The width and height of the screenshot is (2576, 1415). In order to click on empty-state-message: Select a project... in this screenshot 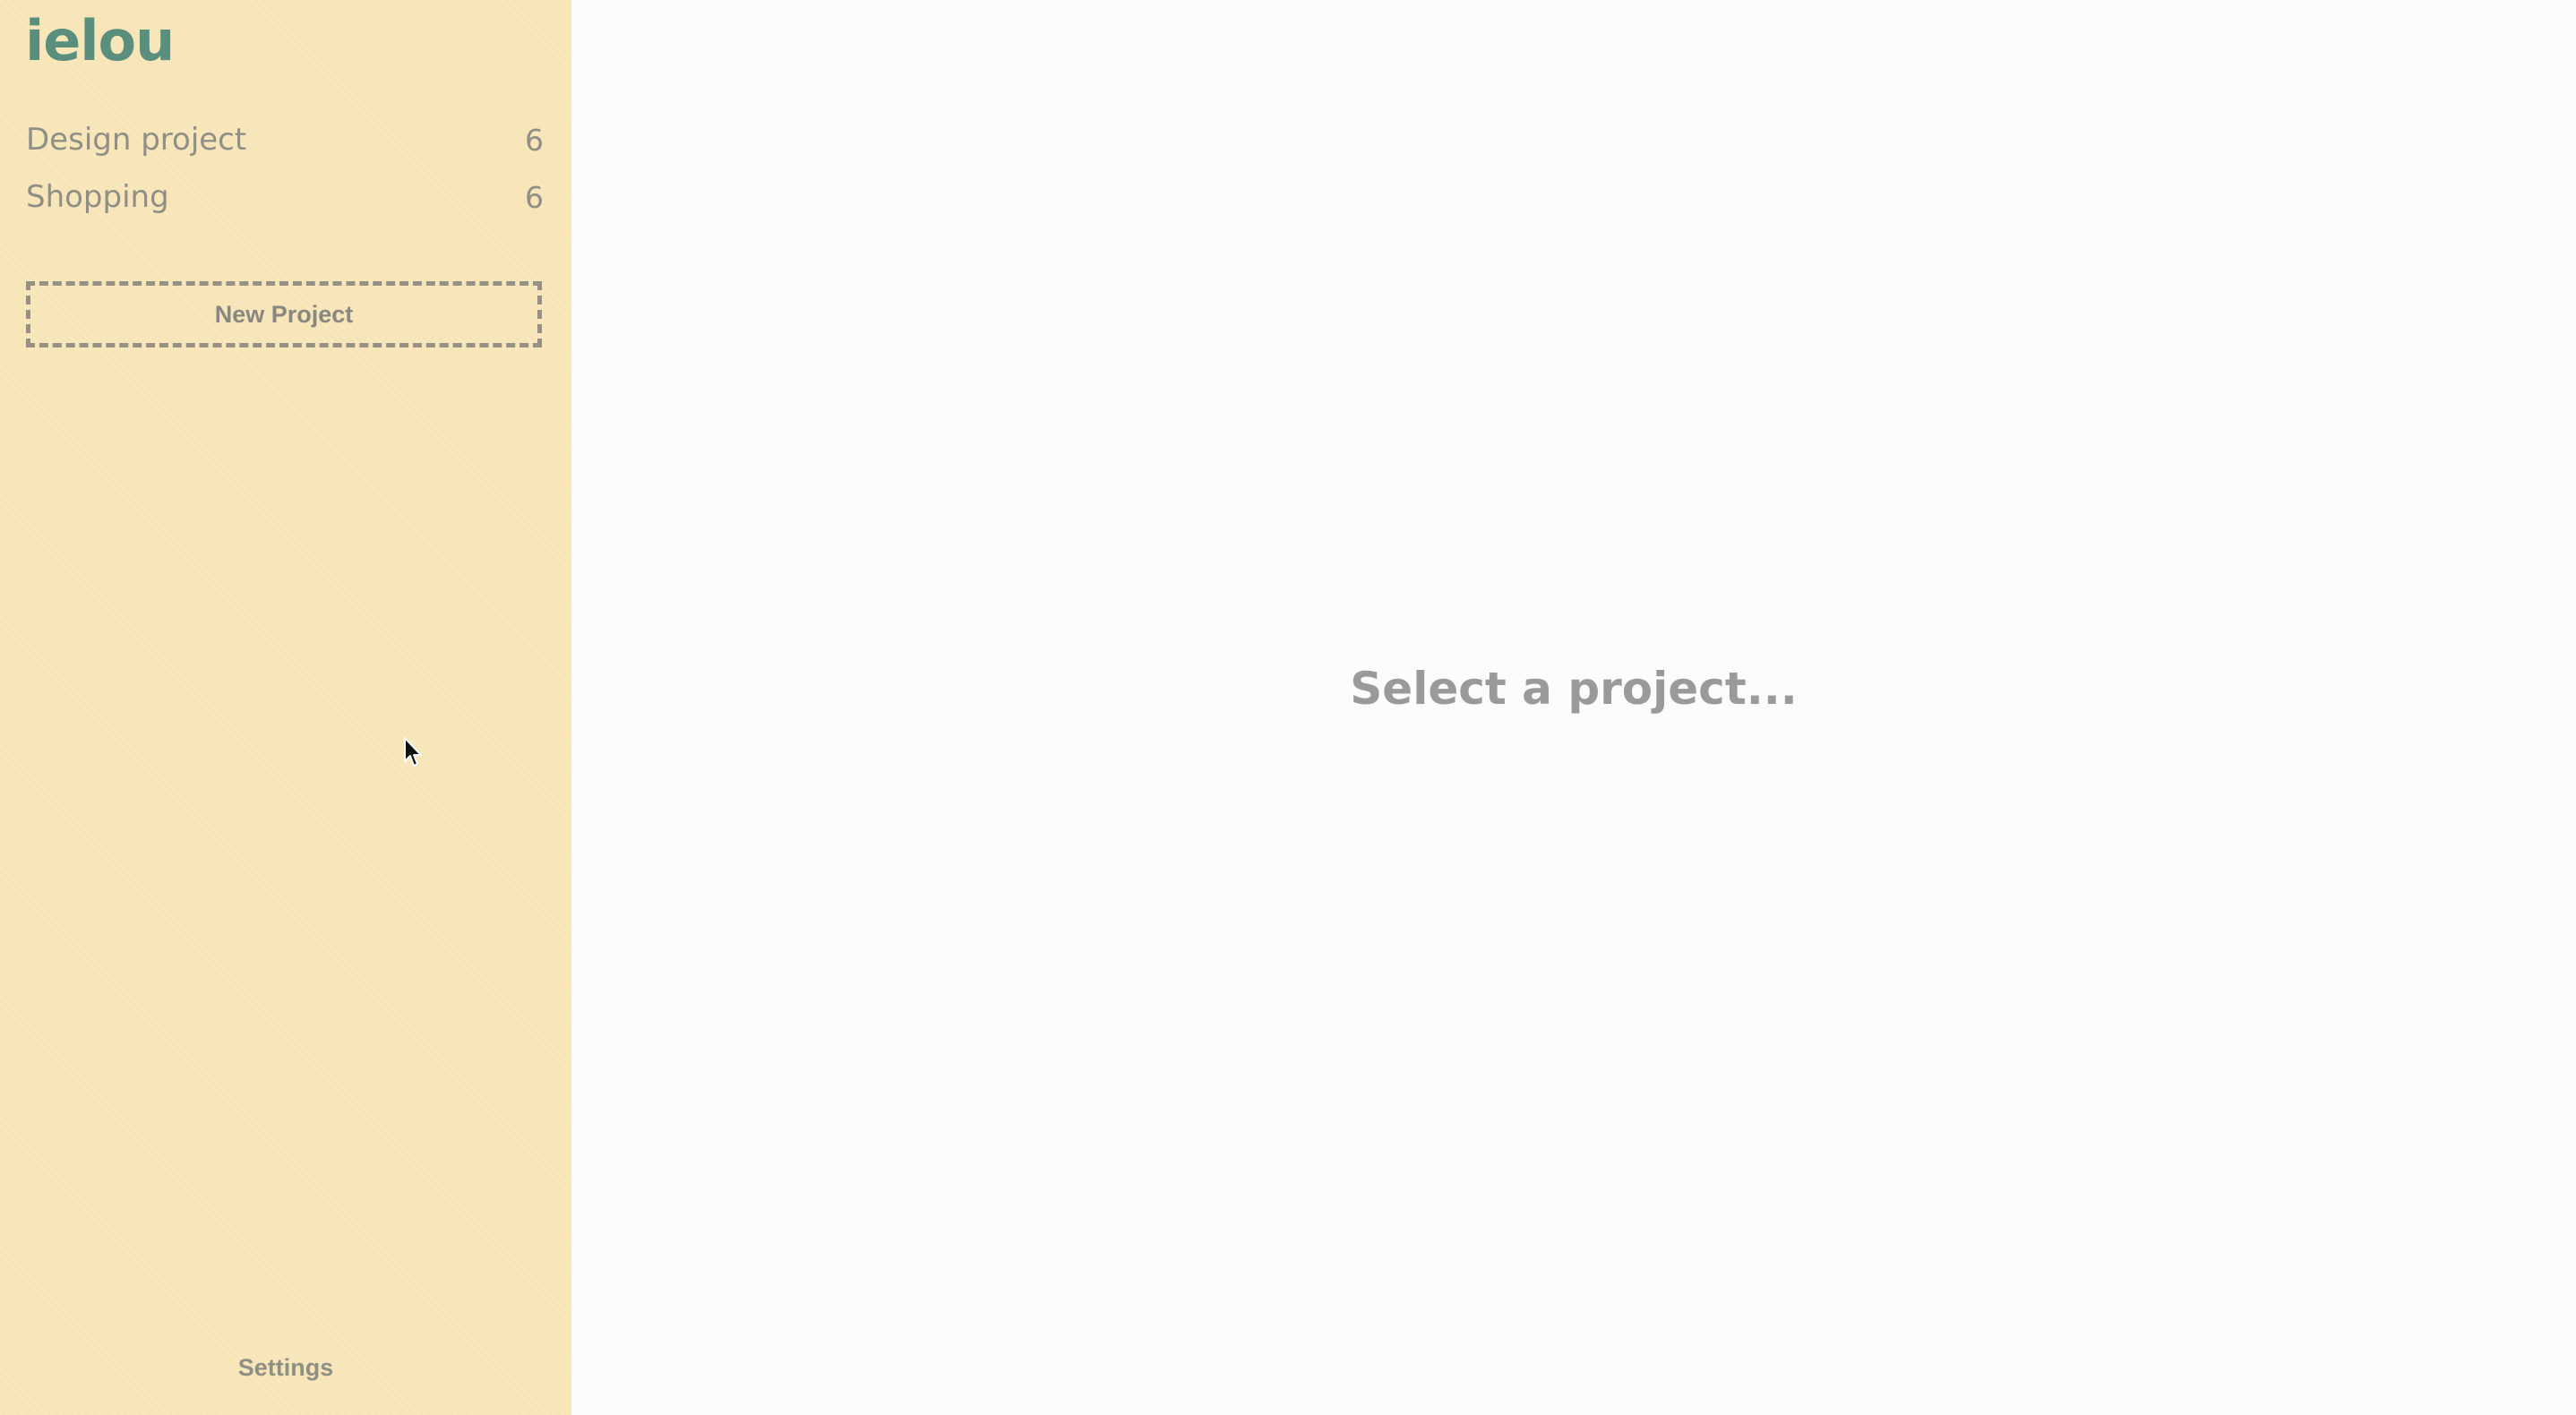, I will do `click(1574, 689)`.